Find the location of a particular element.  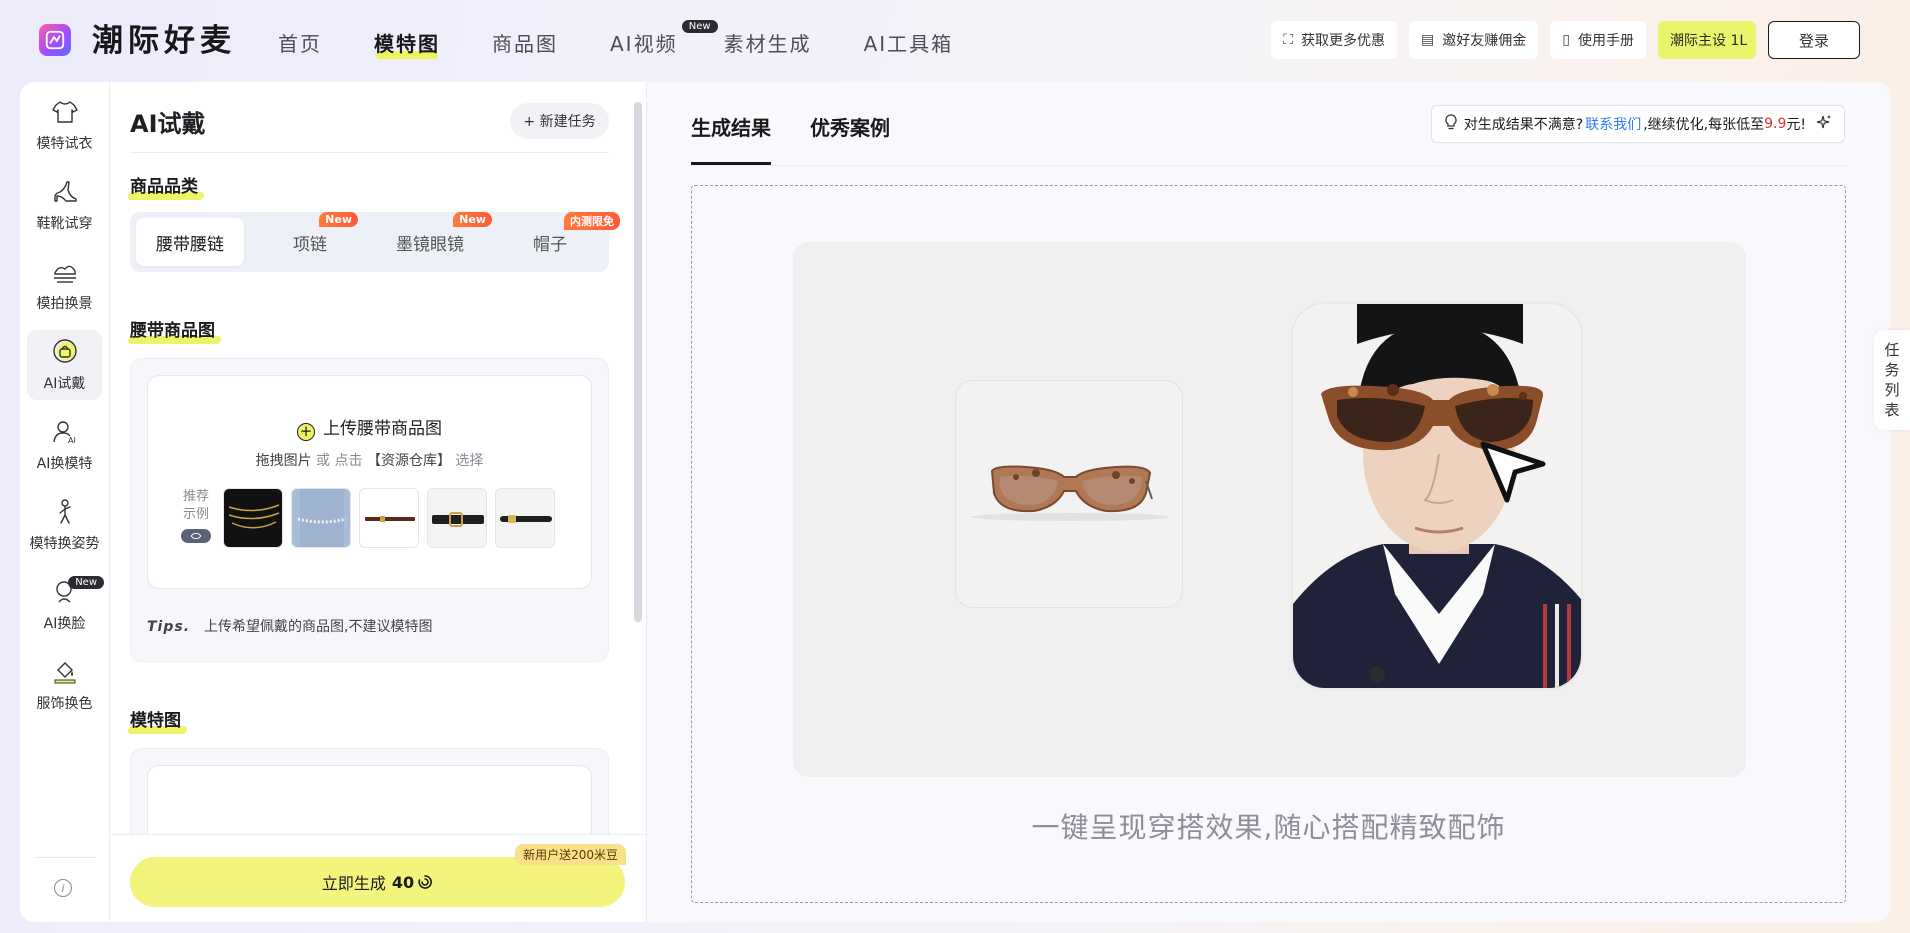

product-upload-dropzone: + 上传腰带商品图 拖拽图片 或 点击 【资源仓库】 选择 推荐示例 is located at coordinates (369, 482).